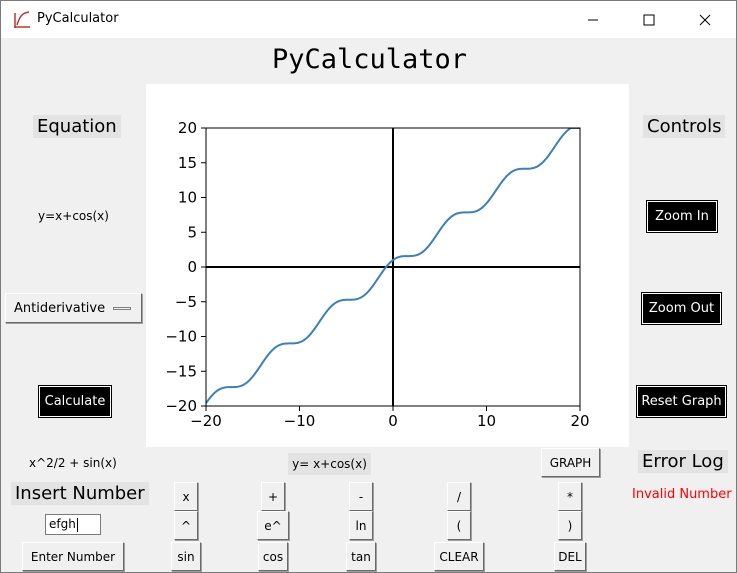  I want to click on y-tick-label: 10, so click(187, 198).